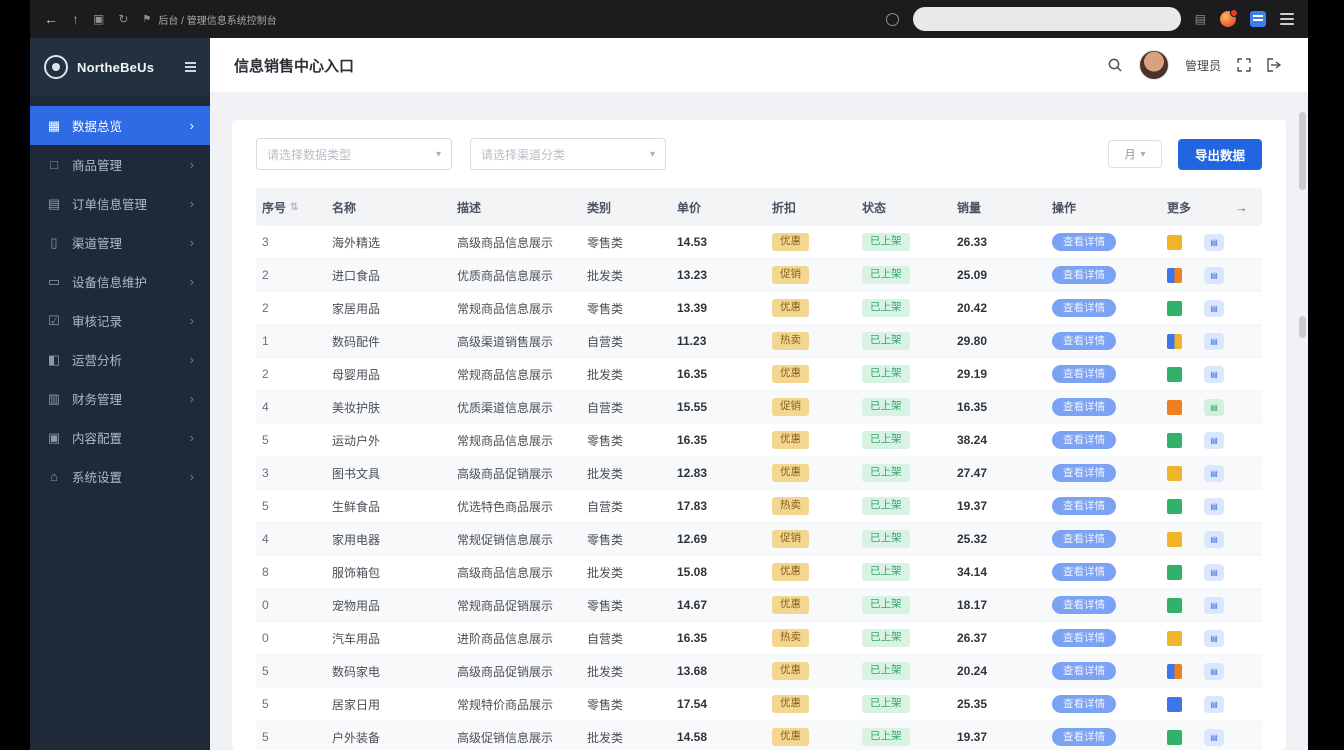 This screenshot has height=750, width=1344. Describe the element at coordinates (120, 203) in the screenshot. I see `sidebar-item-2: ▤ 订单信息管理 ›` at that location.